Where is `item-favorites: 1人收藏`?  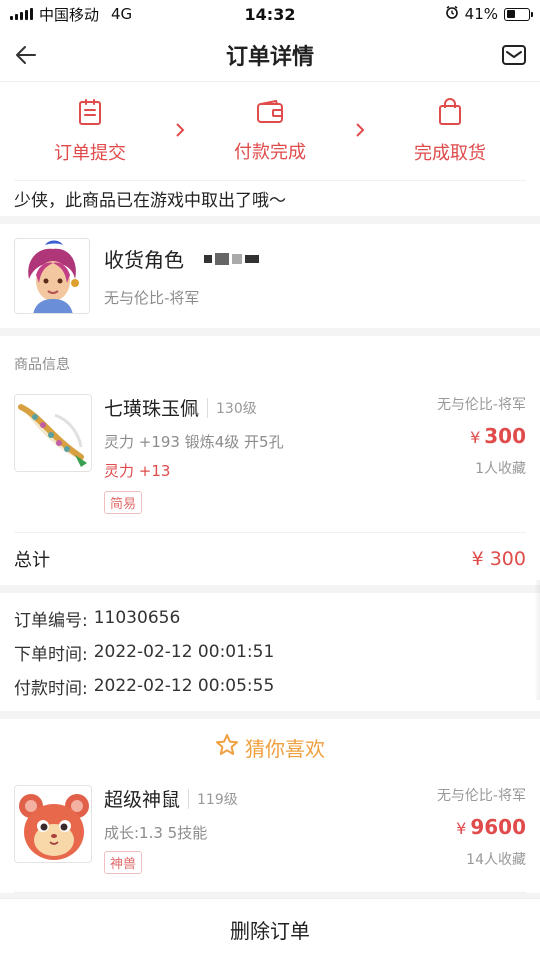
item-favorites: 1人收藏 is located at coordinates (500, 469).